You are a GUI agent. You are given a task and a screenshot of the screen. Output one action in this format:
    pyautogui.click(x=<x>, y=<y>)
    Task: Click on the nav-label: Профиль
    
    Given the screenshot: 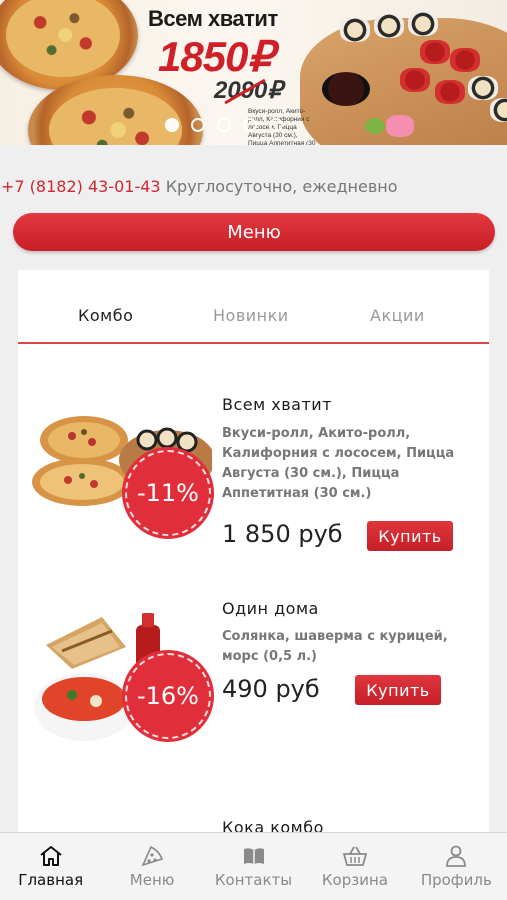 What is the action you would take?
    pyautogui.click(x=456, y=880)
    